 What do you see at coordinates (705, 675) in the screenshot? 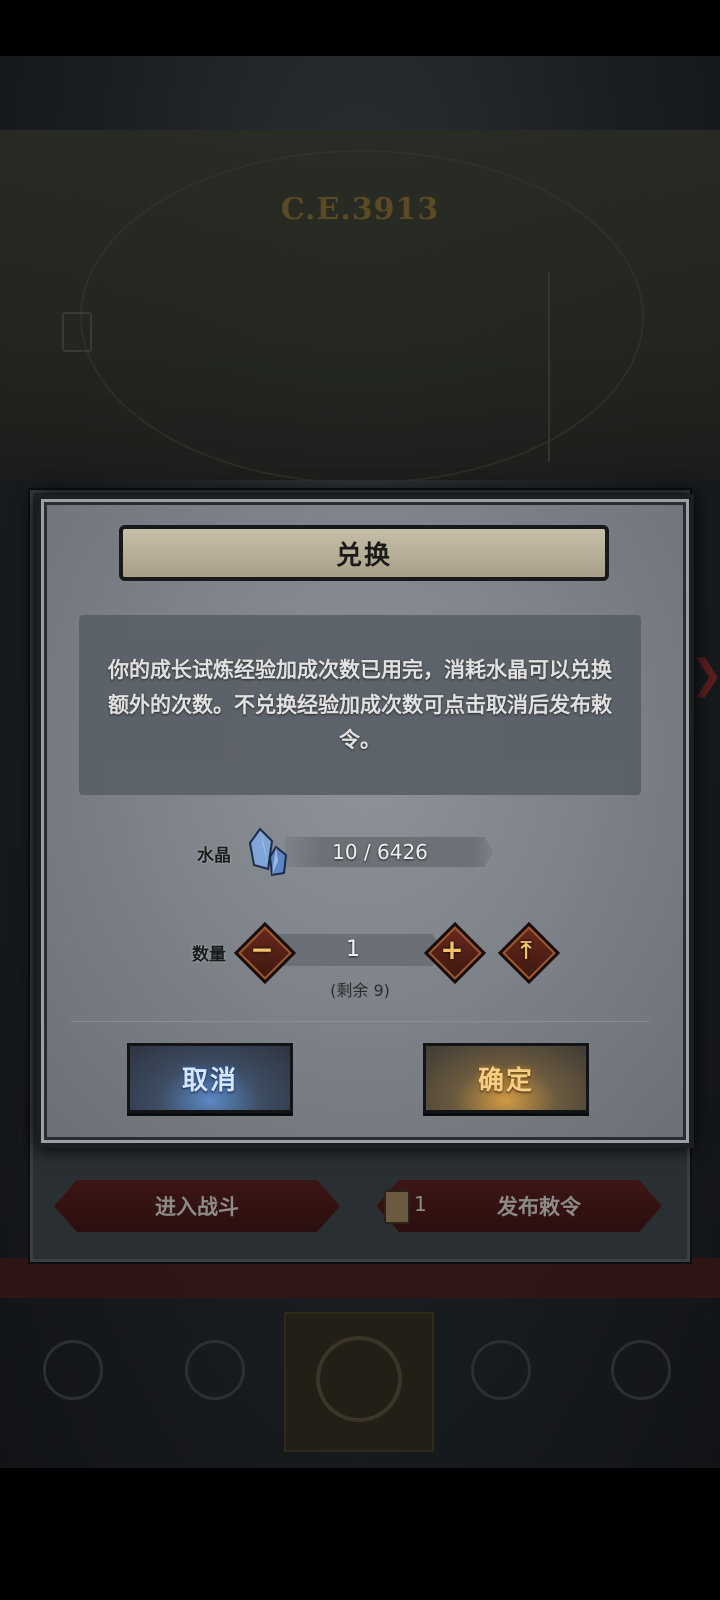
I see `chevron-right-icon: ❯` at bounding box center [705, 675].